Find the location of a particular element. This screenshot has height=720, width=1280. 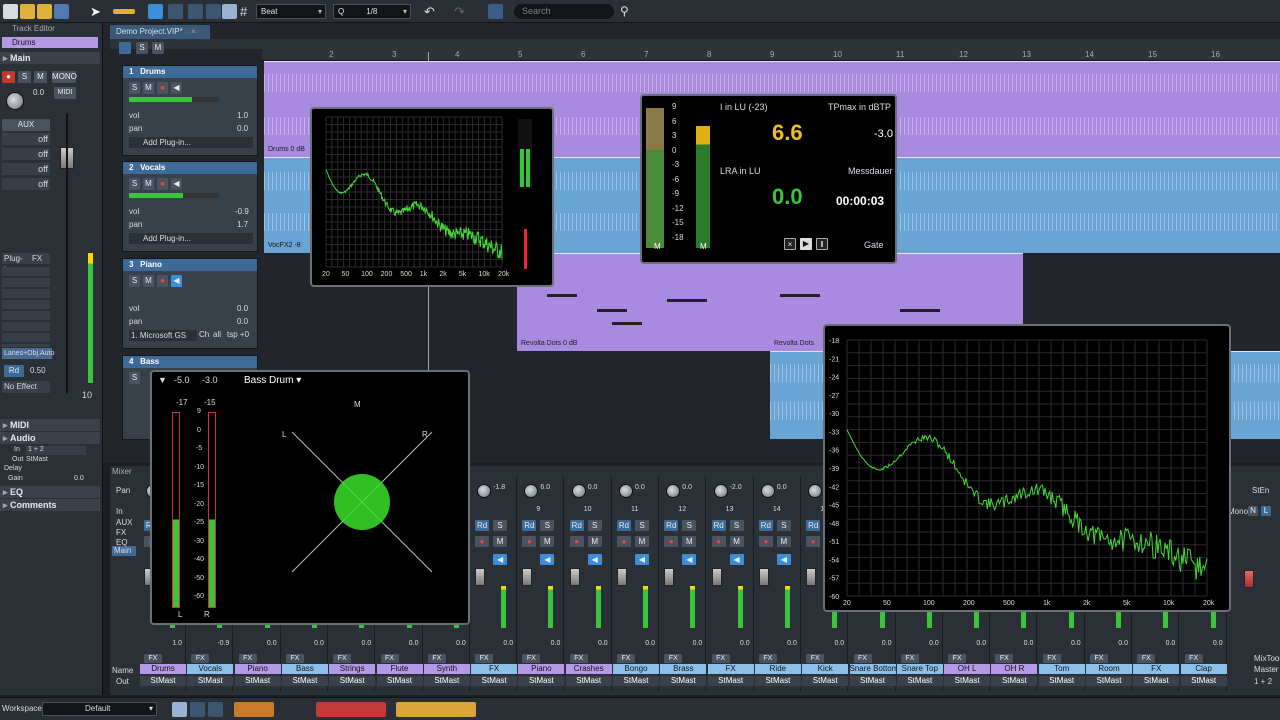

section-midi: MIDI is located at coordinates (50, 425).